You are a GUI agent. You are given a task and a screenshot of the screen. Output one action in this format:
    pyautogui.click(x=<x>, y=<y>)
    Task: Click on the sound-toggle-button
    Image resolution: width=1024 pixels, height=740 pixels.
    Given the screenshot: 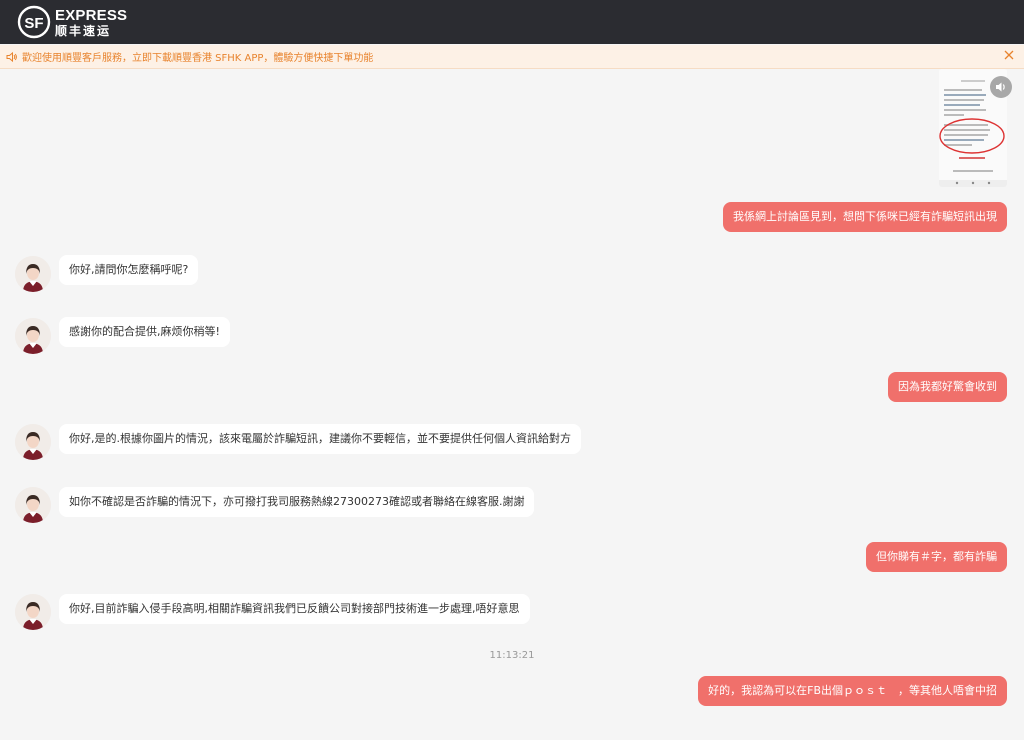 What is the action you would take?
    pyautogui.click(x=1001, y=87)
    